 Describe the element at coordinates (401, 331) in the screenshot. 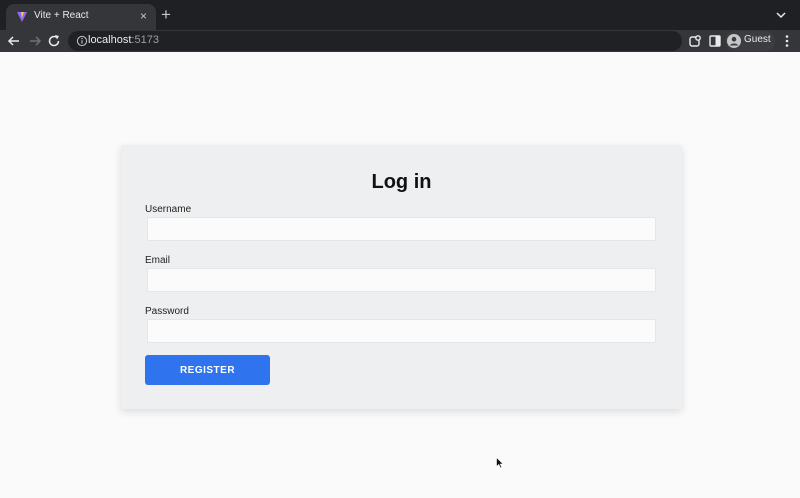

I see `password-field` at that location.